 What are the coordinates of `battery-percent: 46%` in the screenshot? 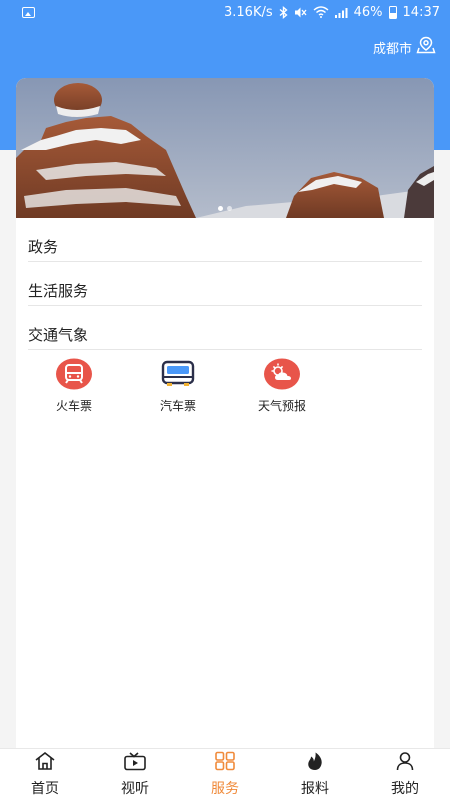 It's located at (368, 12).